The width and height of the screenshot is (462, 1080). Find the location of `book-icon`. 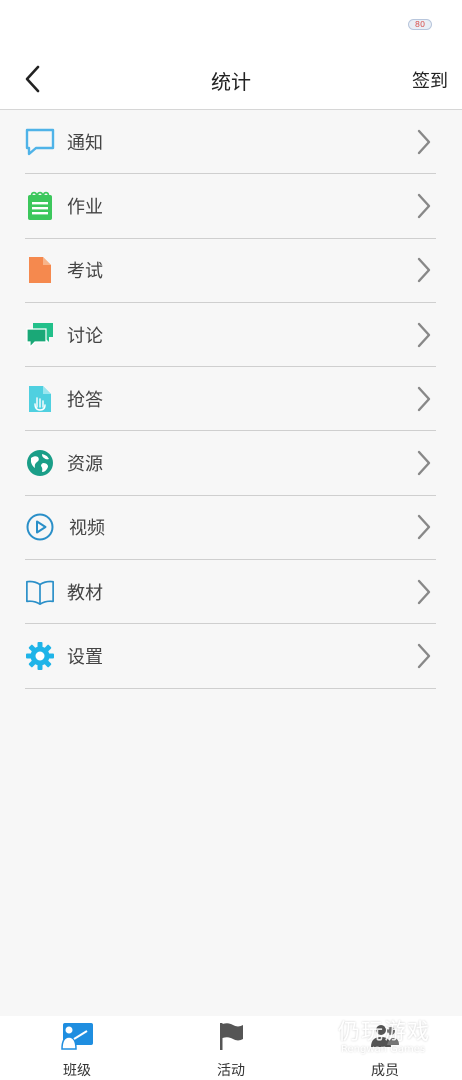

book-icon is located at coordinates (40, 592).